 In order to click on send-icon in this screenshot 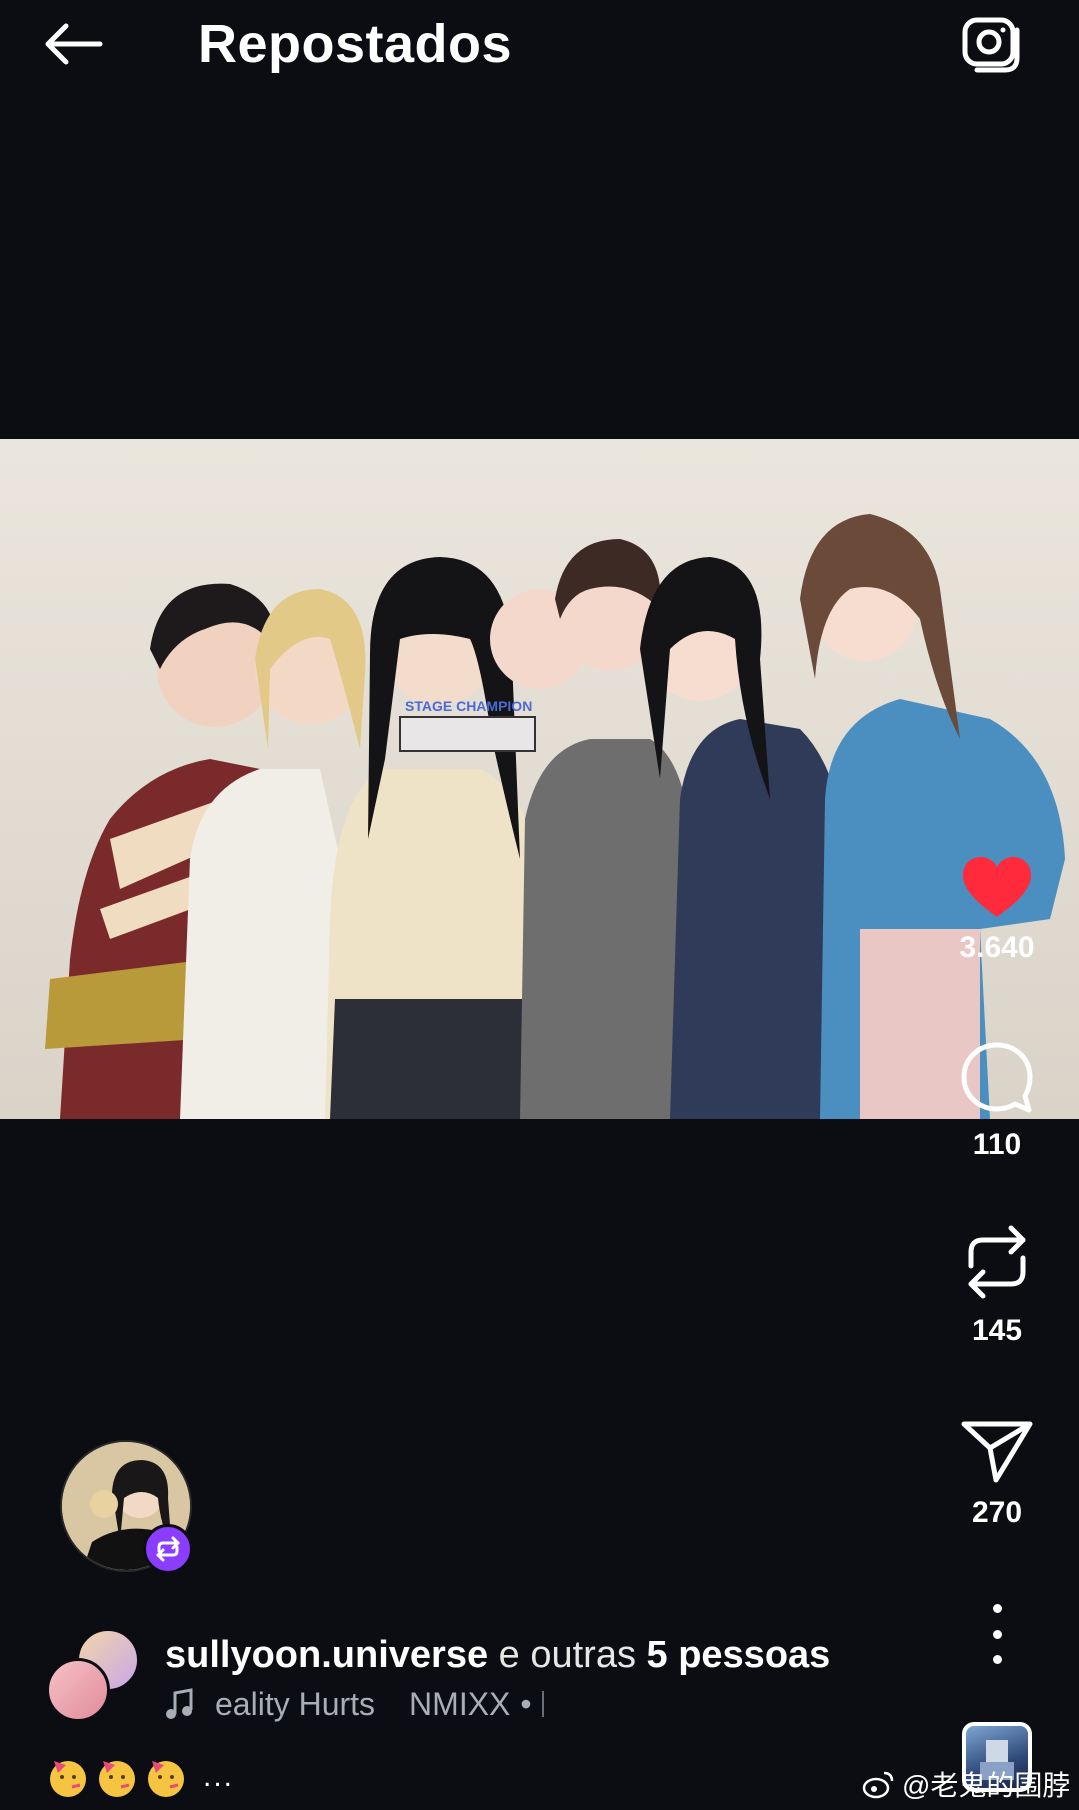, I will do `click(997, 1452)`.